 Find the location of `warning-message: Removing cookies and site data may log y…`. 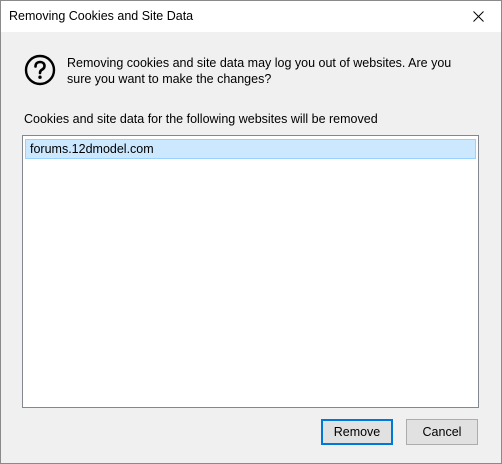

warning-message: Removing cookies and site data may log y… is located at coordinates (259, 71).